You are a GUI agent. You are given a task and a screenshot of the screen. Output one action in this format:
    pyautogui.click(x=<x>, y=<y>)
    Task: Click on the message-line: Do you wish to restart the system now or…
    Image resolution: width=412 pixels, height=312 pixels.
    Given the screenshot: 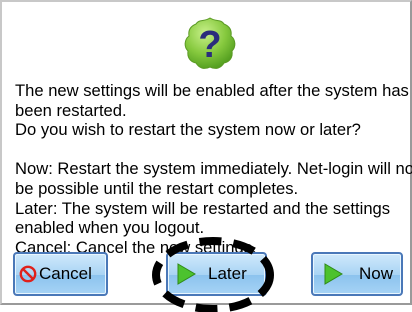 What is the action you would take?
    pyautogui.click(x=188, y=130)
    